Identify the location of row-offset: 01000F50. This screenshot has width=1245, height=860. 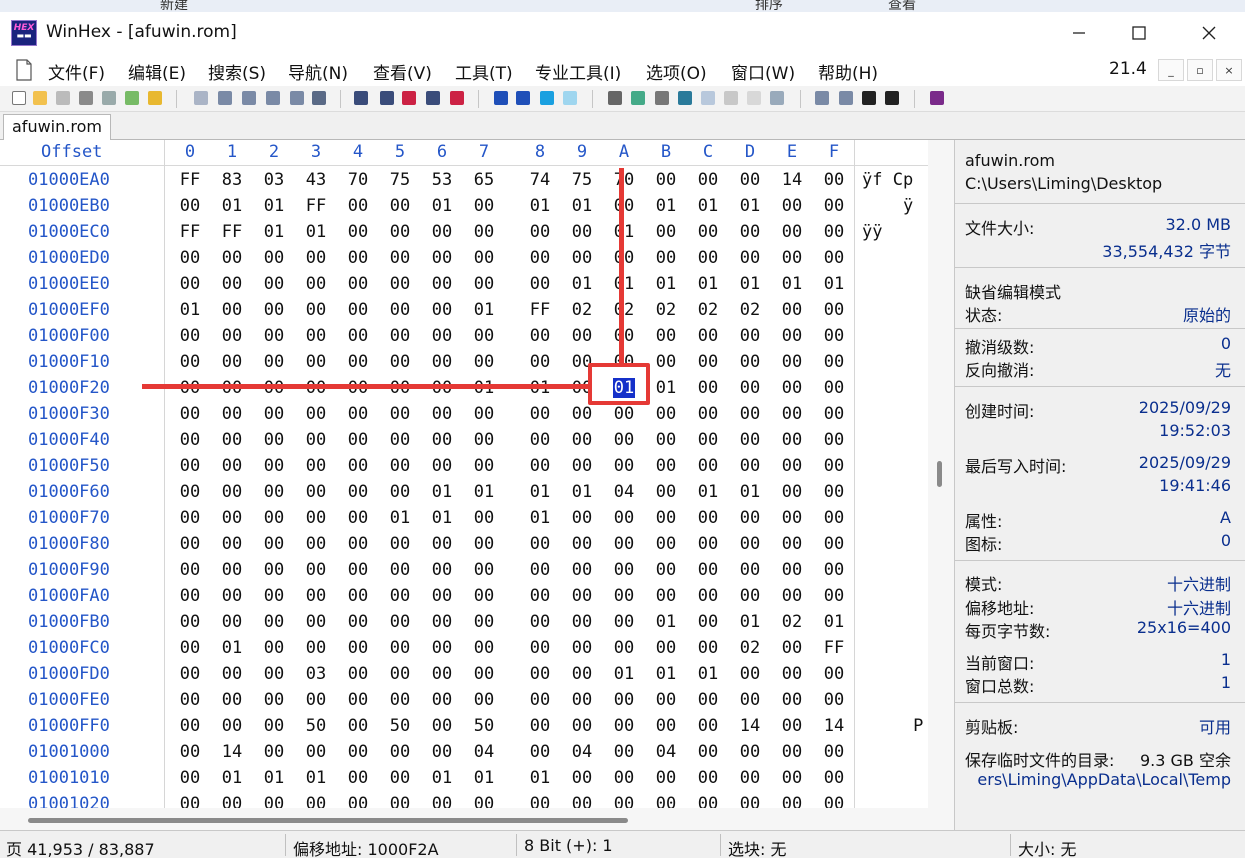
(69, 466).